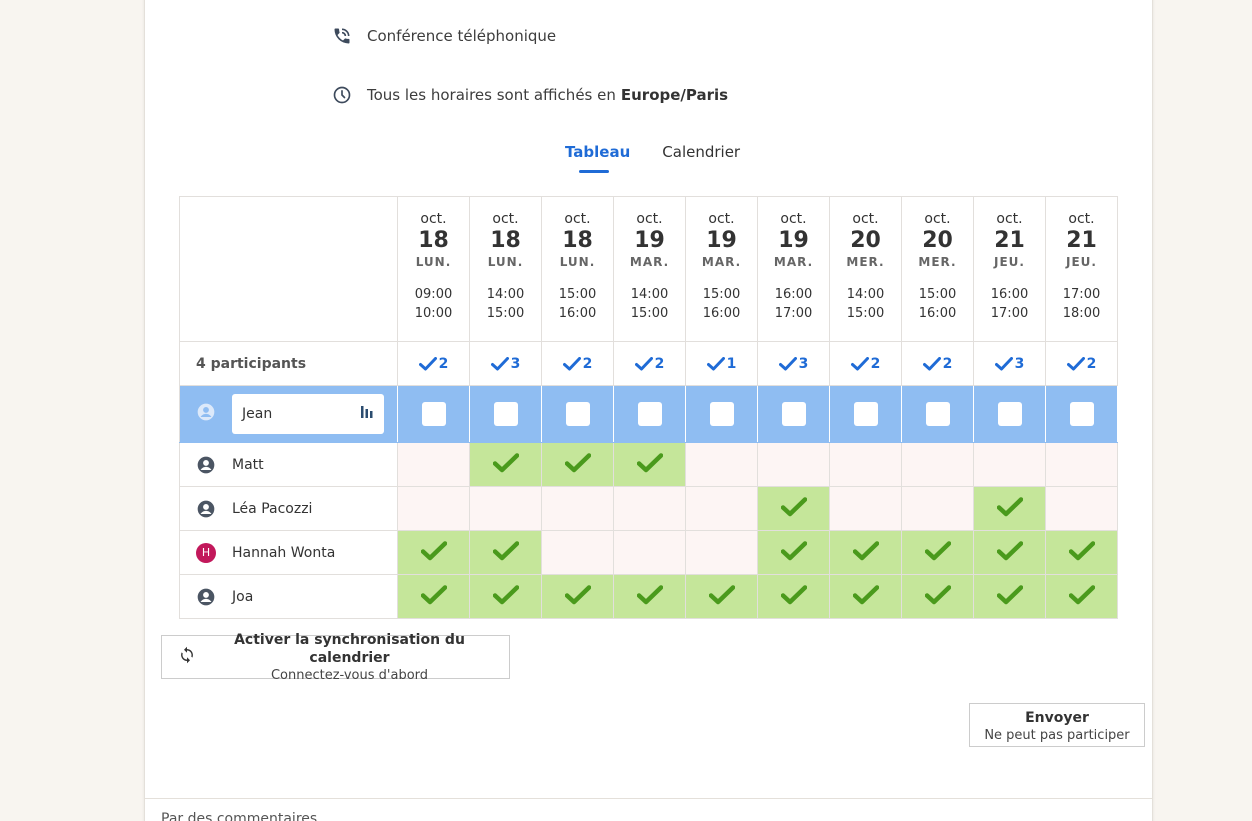 The image size is (1252, 821). What do you see at coordinates (288, 464) in the screenshot?
I see `participant-name-cell: Matt` at bounding box center [288, 464].